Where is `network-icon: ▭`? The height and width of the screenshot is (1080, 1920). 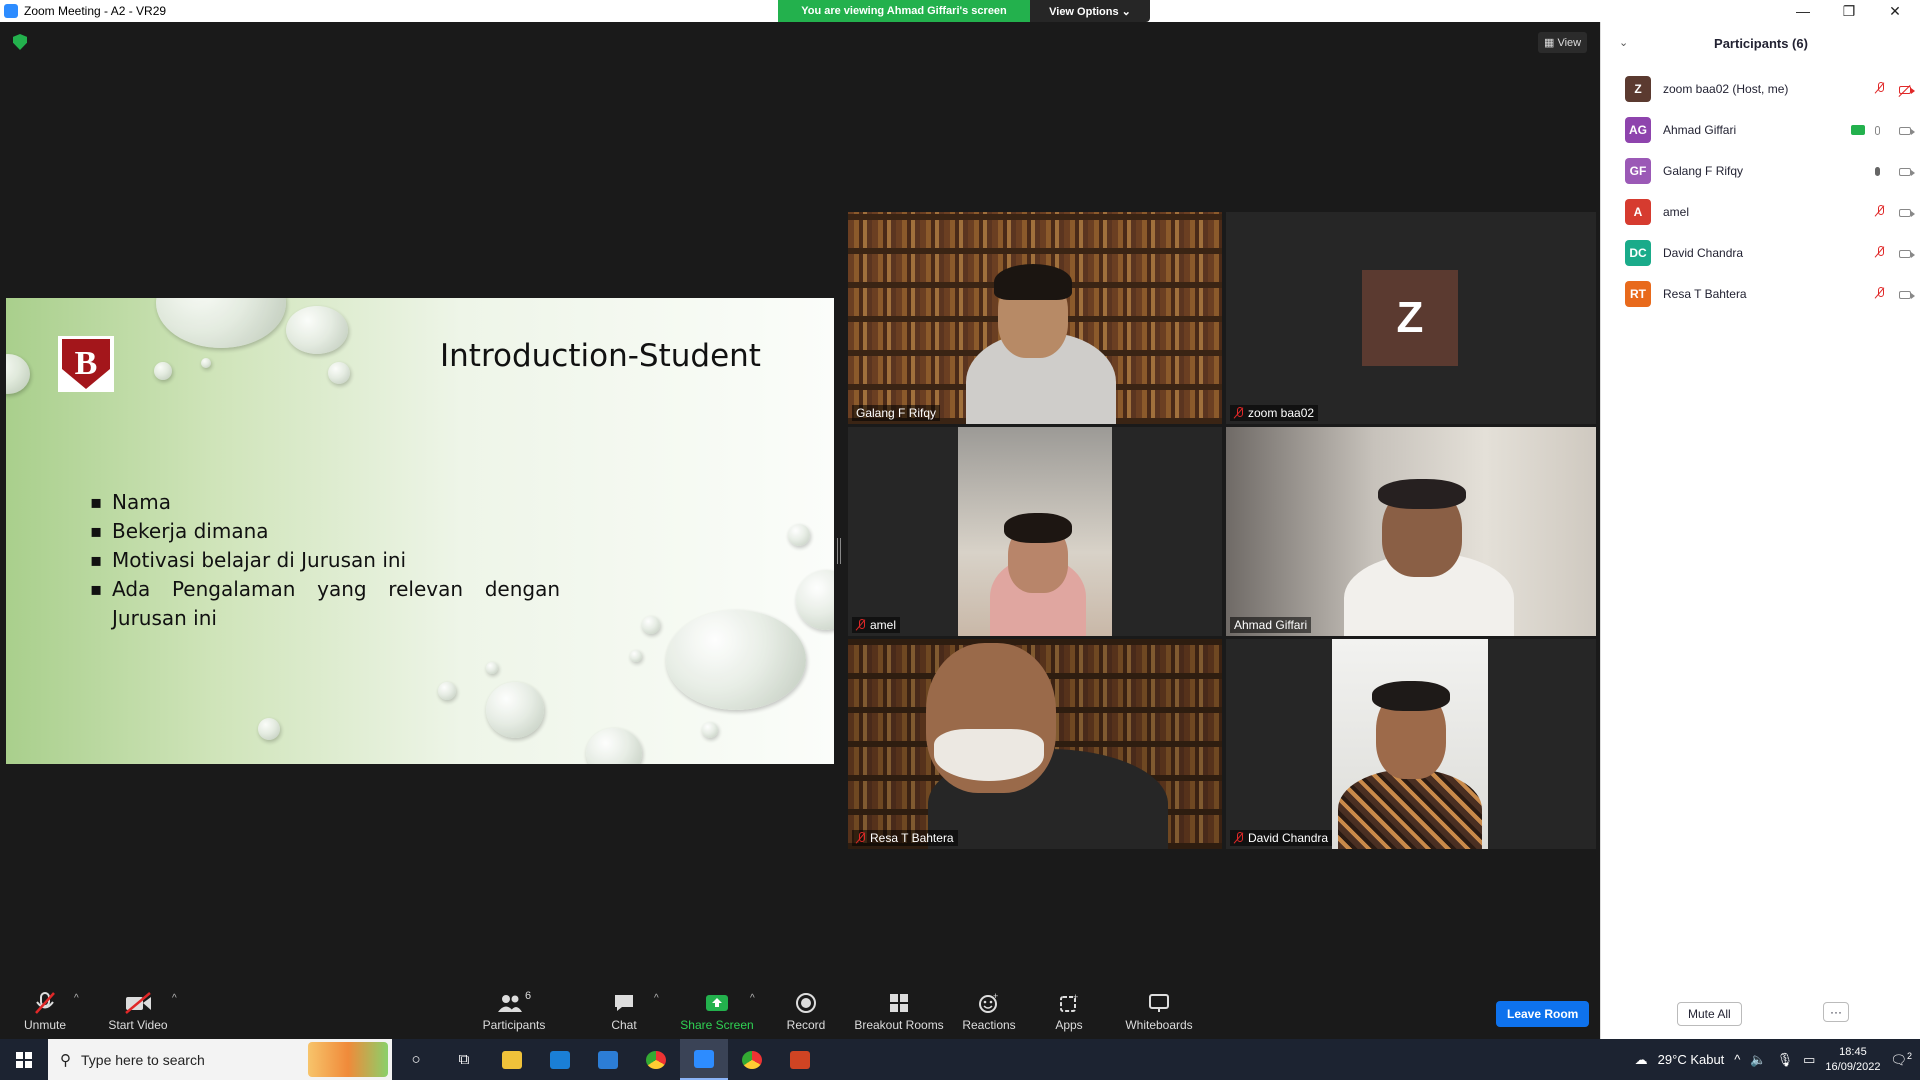 network-icon: ▭ is located at coordinates (1809, 1060).